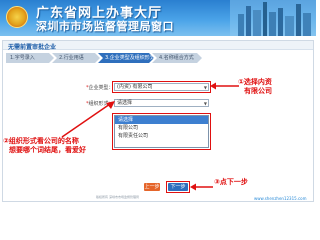 The image size is (320, 240). What do you see at coordinates (231, 182) in the screenshot?
I see `annotation-3: ③点下一步` at bounding box center [231, 182].